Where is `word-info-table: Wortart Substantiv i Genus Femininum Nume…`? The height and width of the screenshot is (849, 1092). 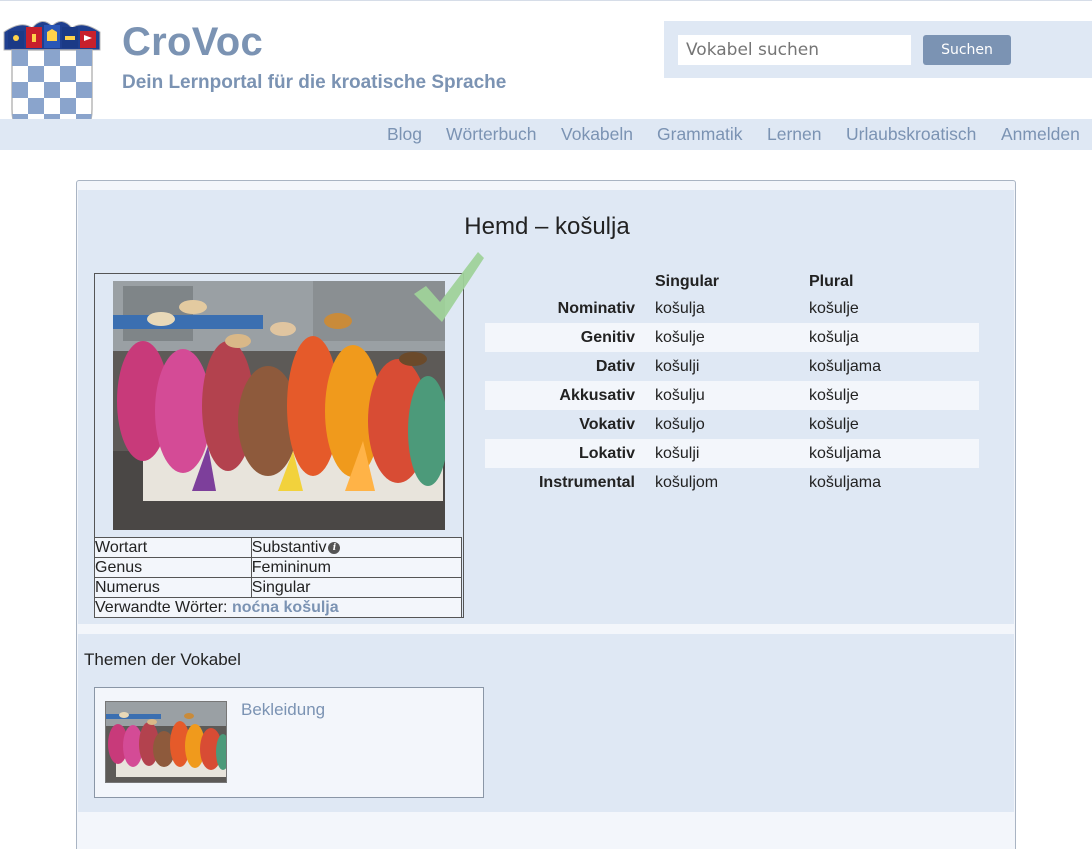 word-info-table: Wortart Substantiv i Genus Femininum Nume… is located at coordinates (278, 577).